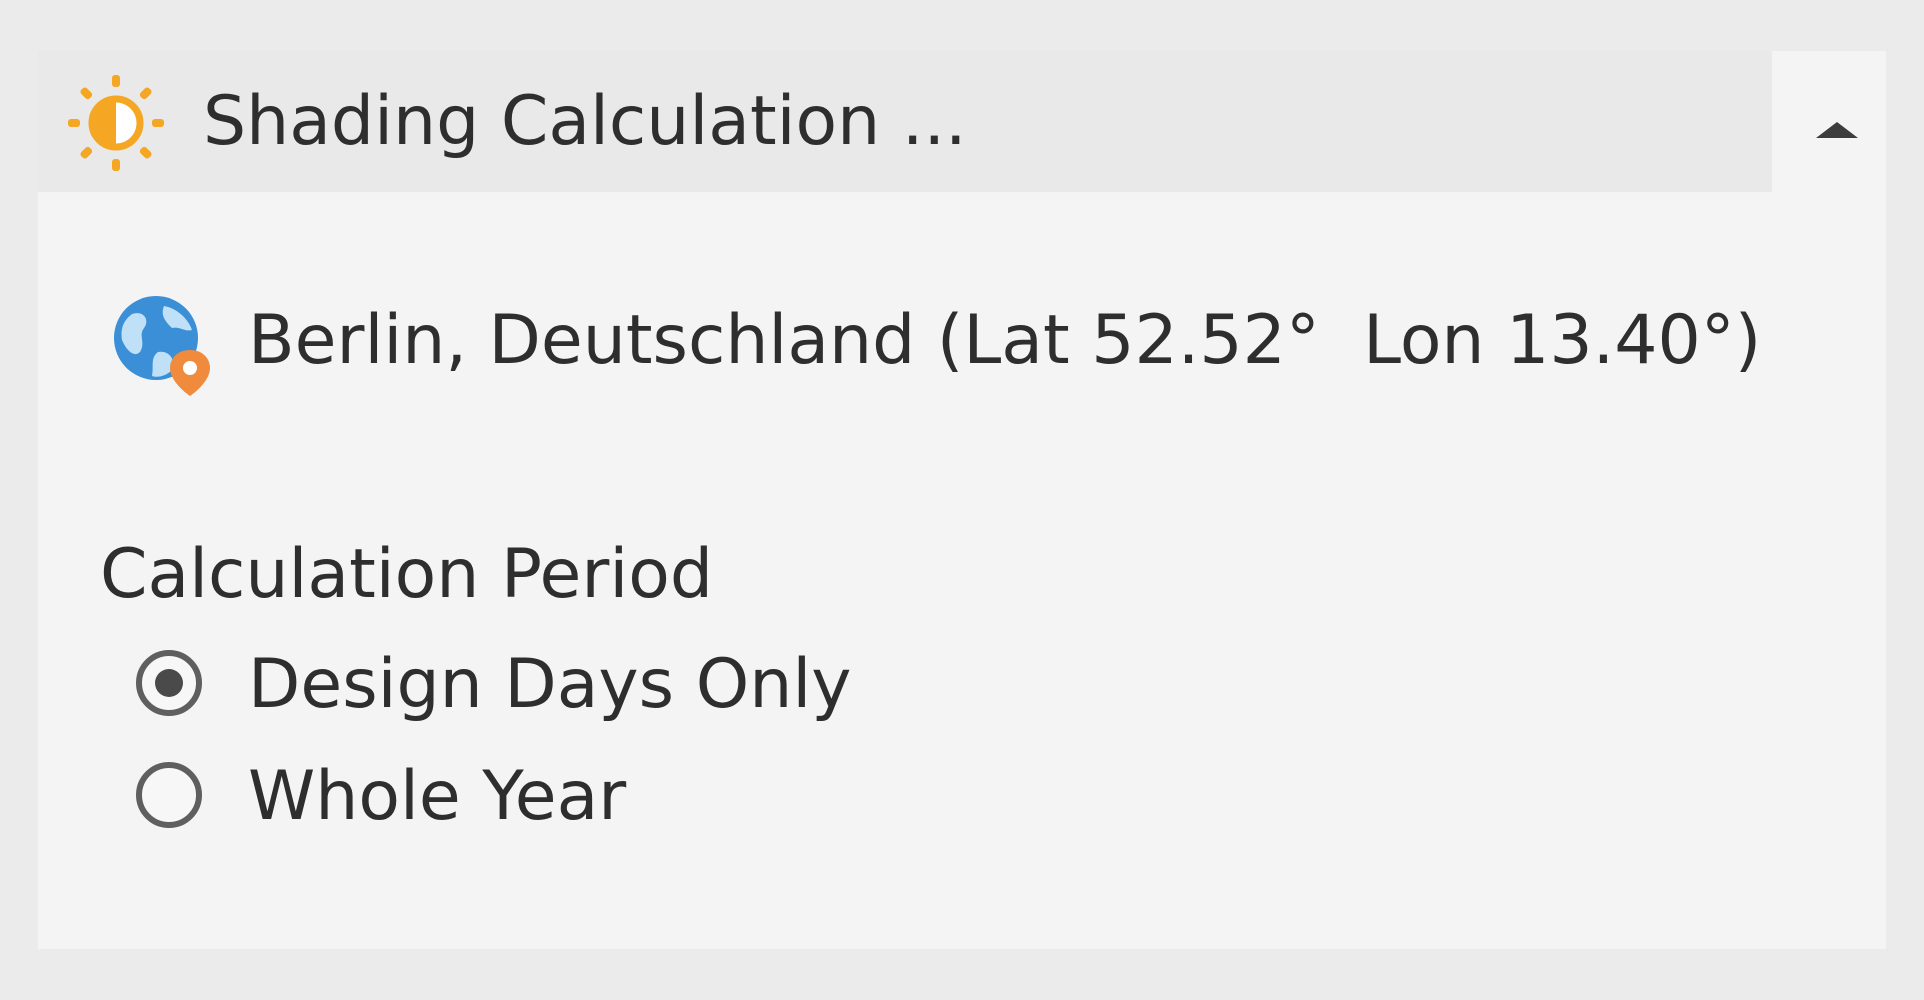 This screenshot has height=1000, width=1924. I want to click on calculation-period-label: Calculation Period, so click(406, 574).